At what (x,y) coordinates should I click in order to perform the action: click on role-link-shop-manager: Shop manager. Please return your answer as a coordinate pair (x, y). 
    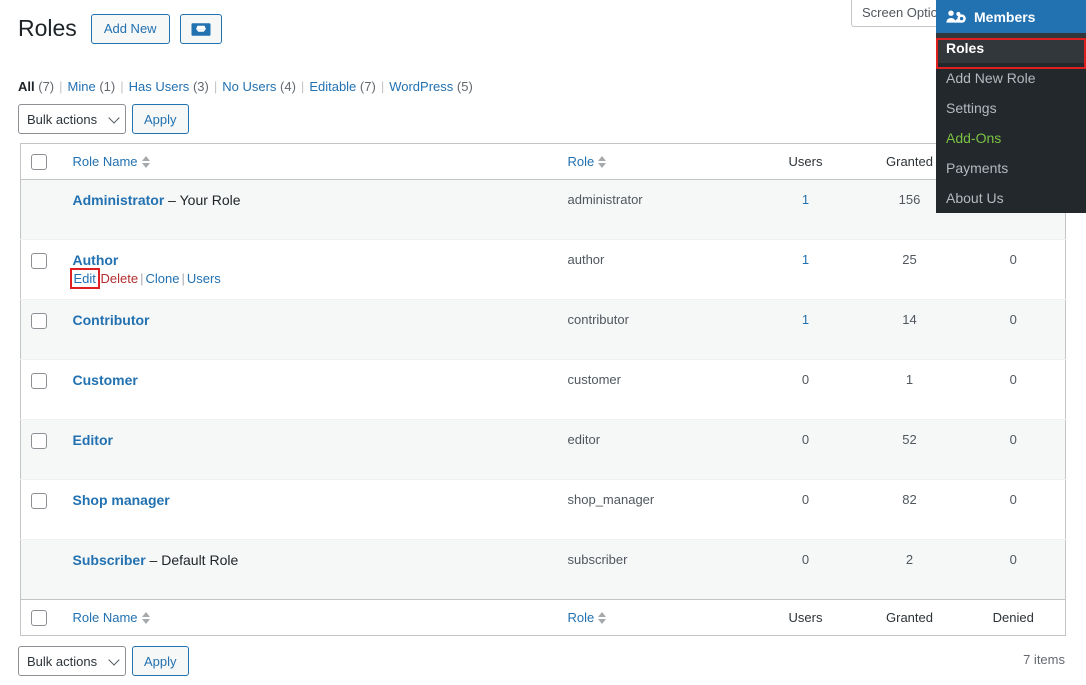
    Looking at the image, I should click on (121, 500).